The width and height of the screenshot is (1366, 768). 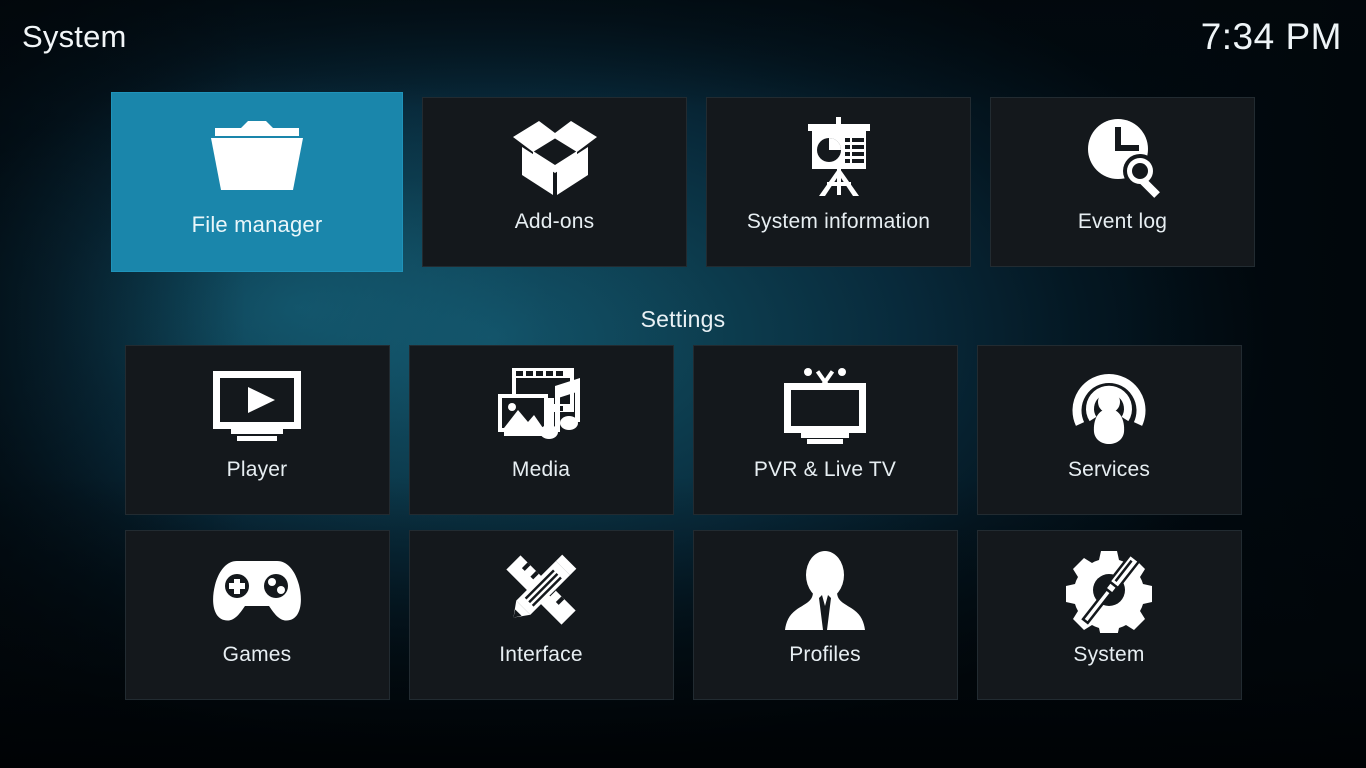 What do you see at coordinates (541, 402) in the screenshot?
I see `film-photo-music-icon` at bounding box center [541, 402].